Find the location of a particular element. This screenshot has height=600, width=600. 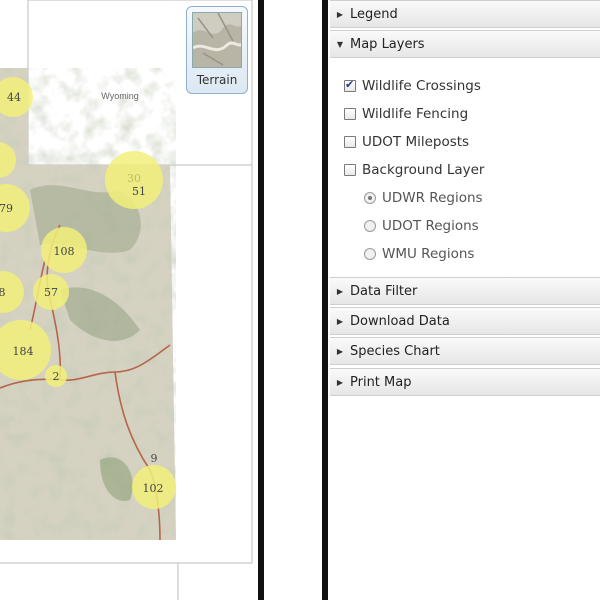

layer-option-background-layer: Background Layer is located at coordinates (414, 170).